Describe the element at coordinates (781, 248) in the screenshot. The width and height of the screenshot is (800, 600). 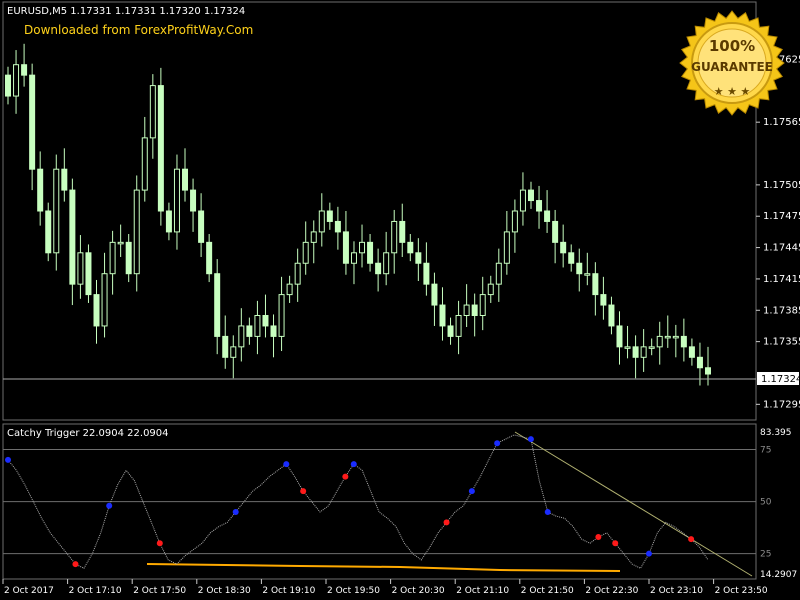
I see `price-tick-label: 1.17445` at that location.